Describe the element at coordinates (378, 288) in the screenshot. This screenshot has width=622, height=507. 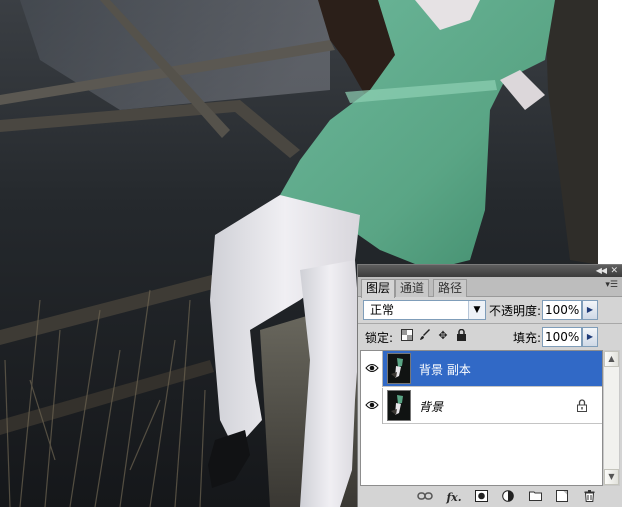
I see `tab-layers: 图层` at that location.